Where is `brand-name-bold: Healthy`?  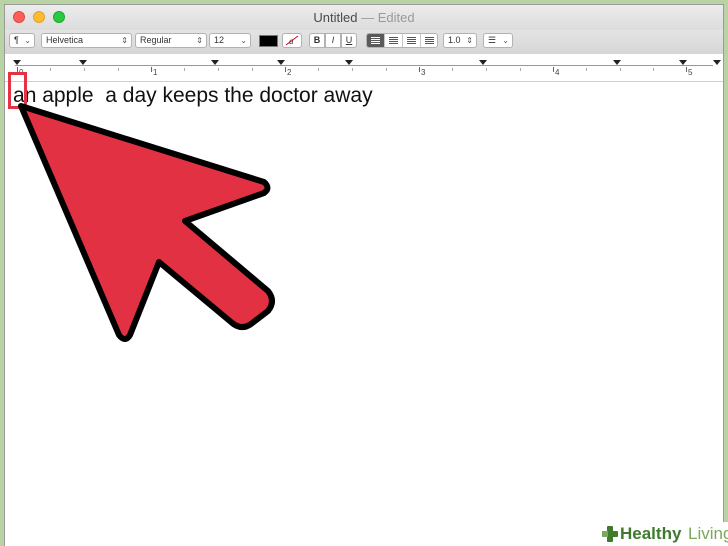 brand-name-bold: Healthy is located at coordinates (651, 533).